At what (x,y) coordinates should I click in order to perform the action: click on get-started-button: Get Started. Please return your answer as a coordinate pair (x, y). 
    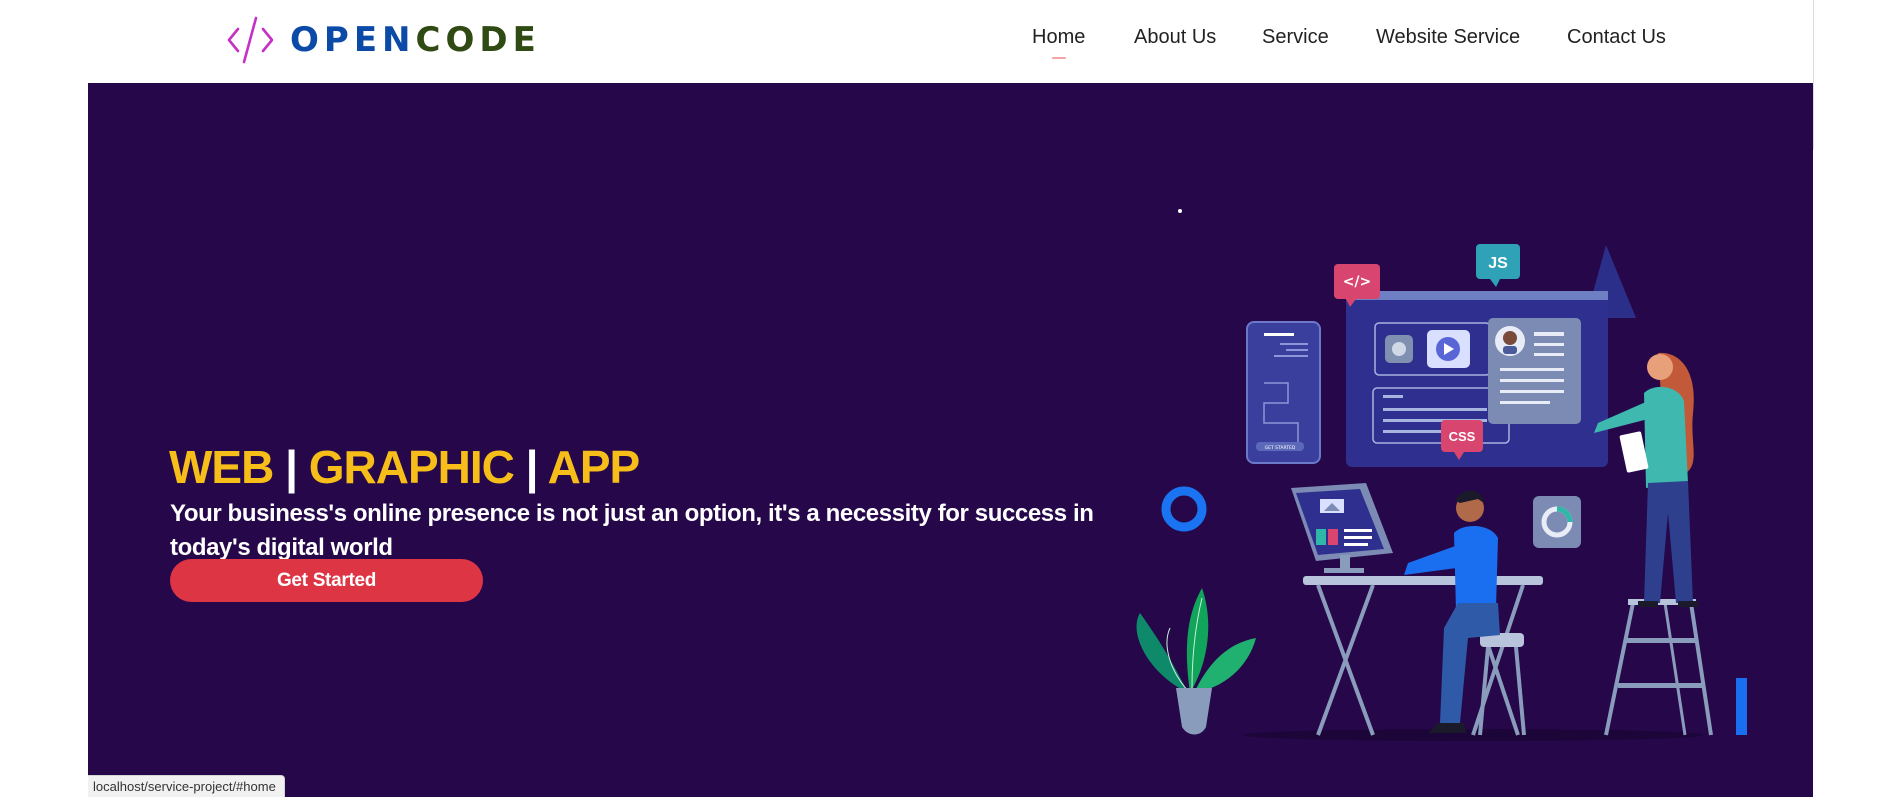
    Looking at the image, I should click on (326, 580).